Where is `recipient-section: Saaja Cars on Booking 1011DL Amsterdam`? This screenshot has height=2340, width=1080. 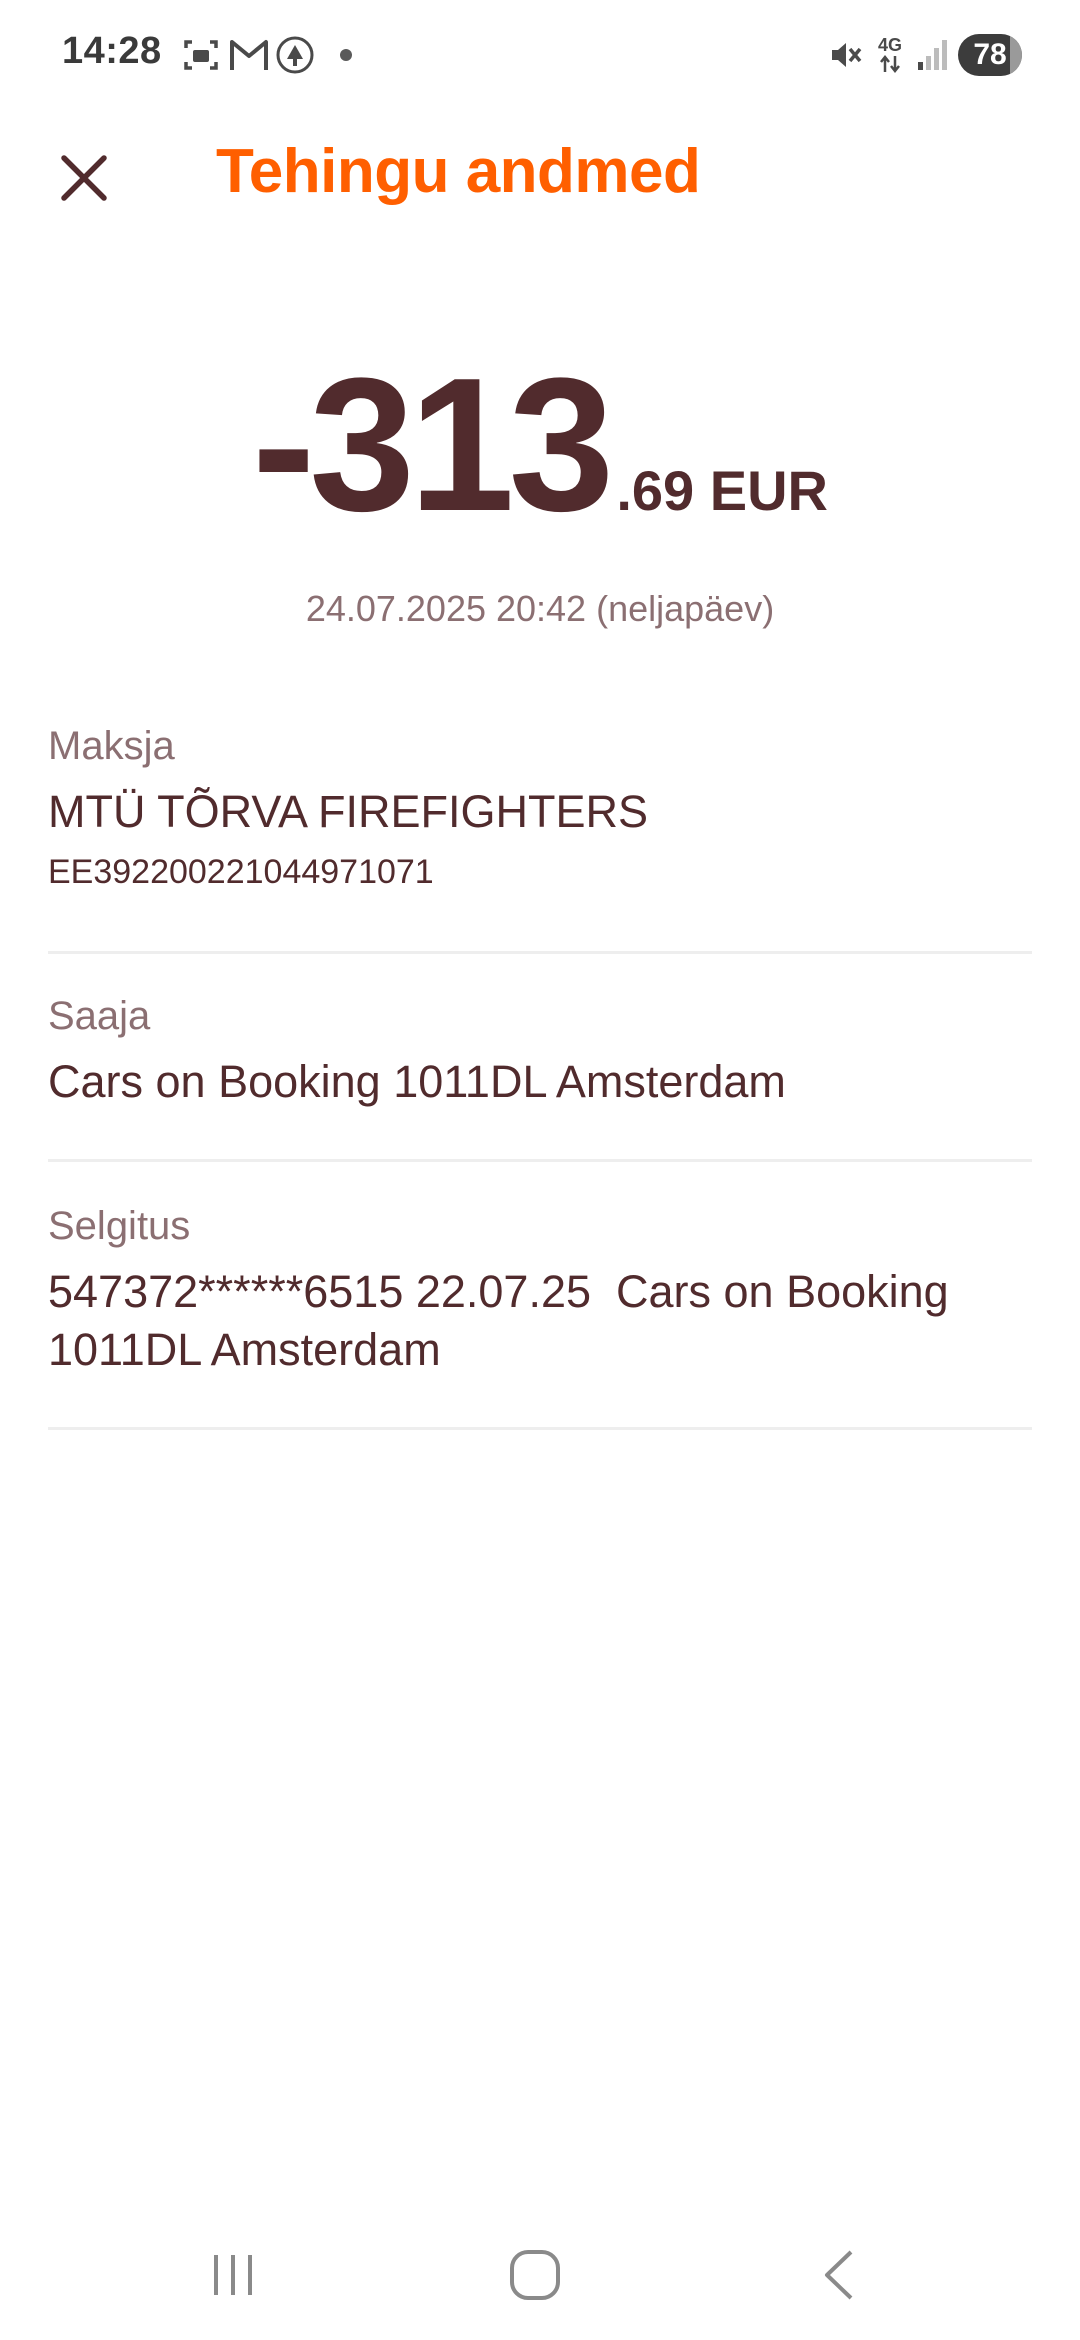 recipient-section: Saaja Cars on Booking 1011DL Amsterdam is located at coordinates (540, 1077).